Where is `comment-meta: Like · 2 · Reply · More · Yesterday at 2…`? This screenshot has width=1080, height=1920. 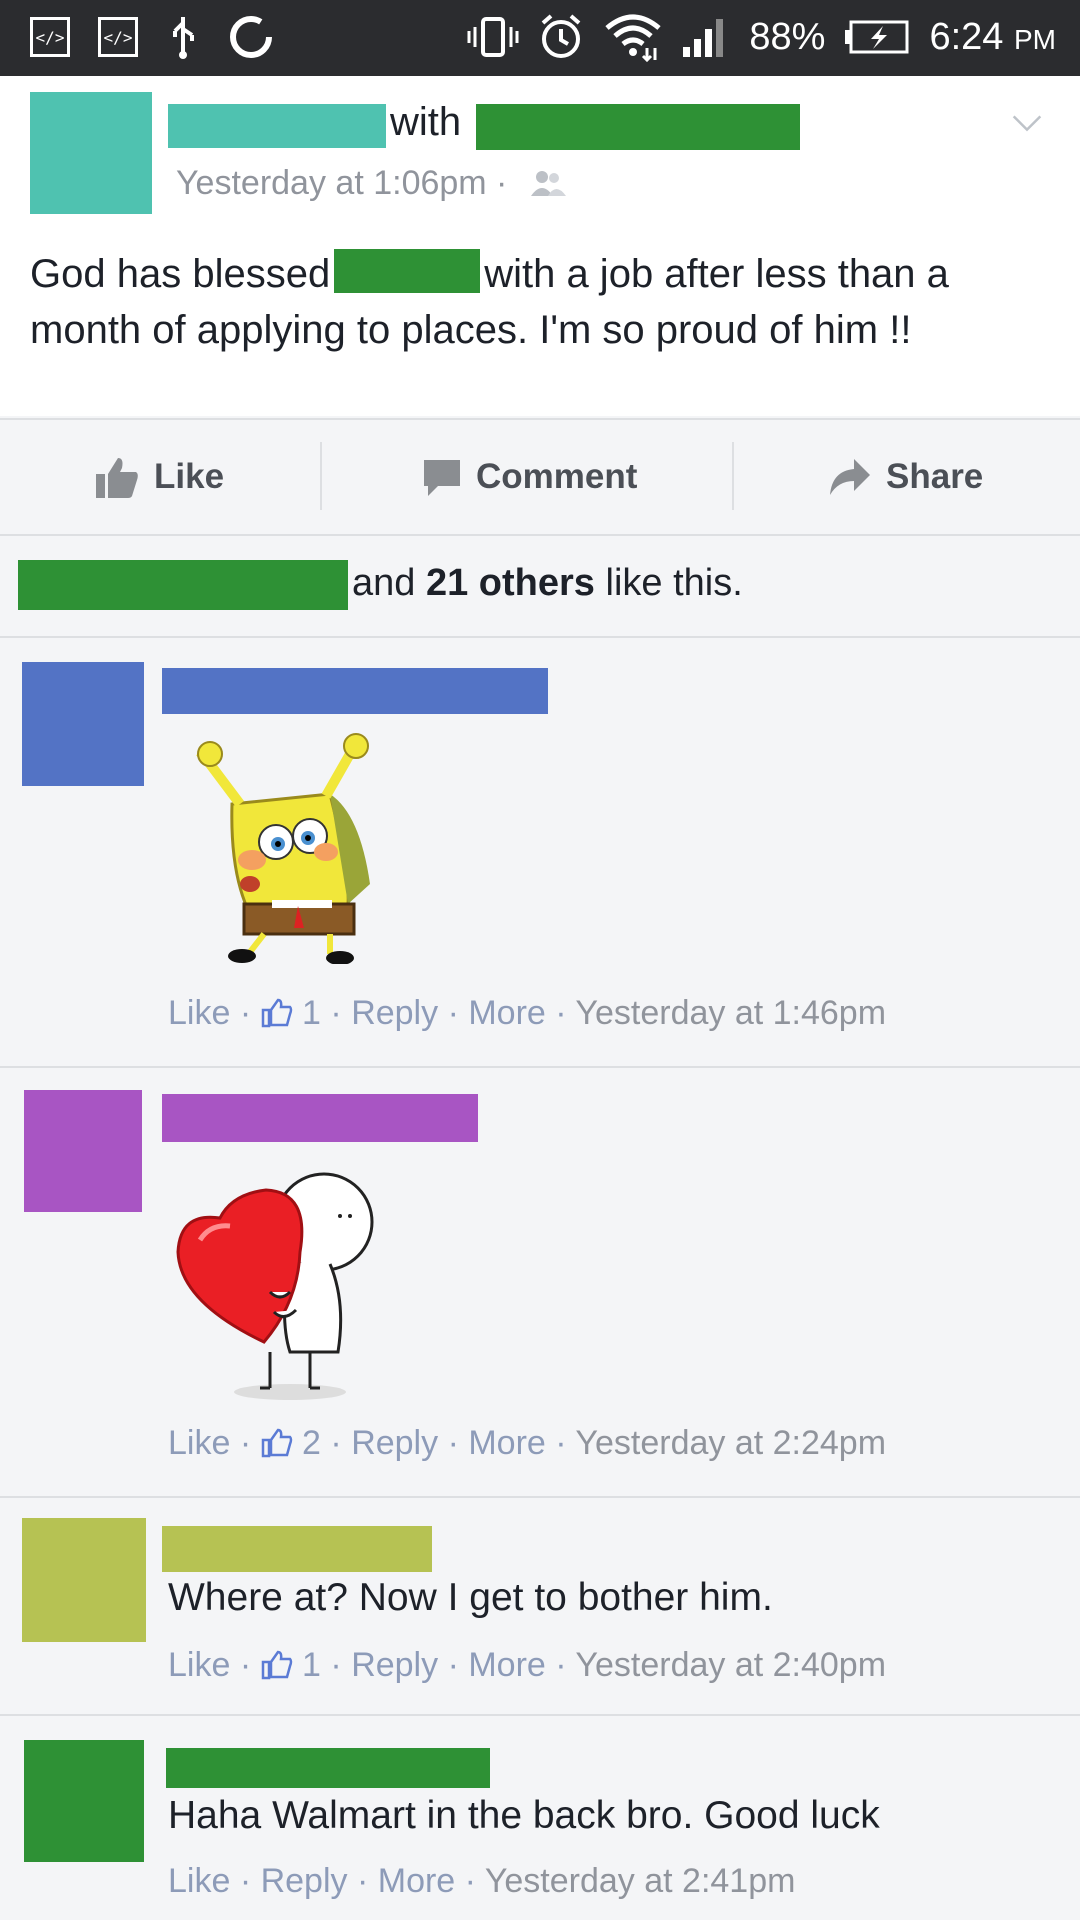 comment-meta: Like · 2 · Reply · More · Yesterday at 2… is located at coordinates (527, 1443).